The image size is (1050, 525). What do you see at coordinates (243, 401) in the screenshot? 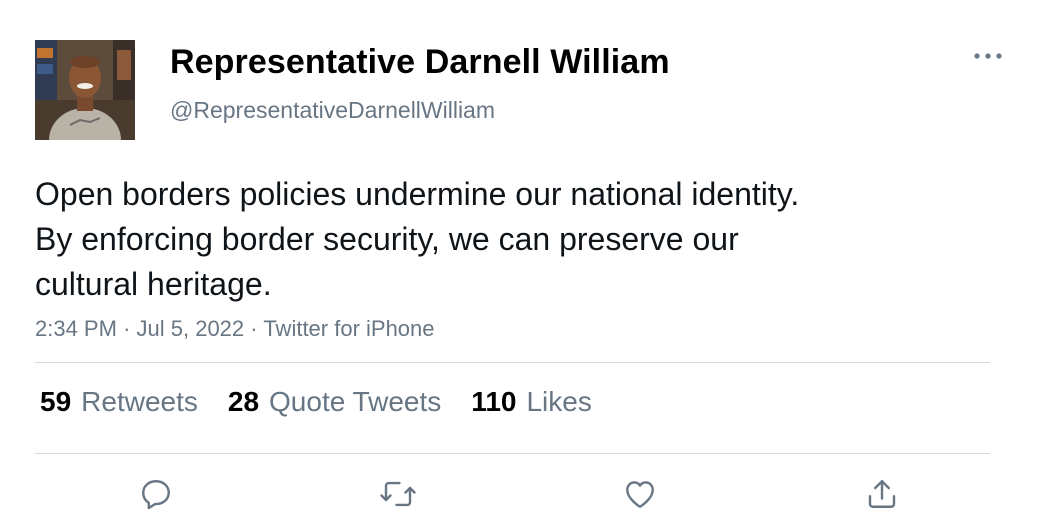
I see `quote-tweets-count: 28` at bounding box center [243, 401].